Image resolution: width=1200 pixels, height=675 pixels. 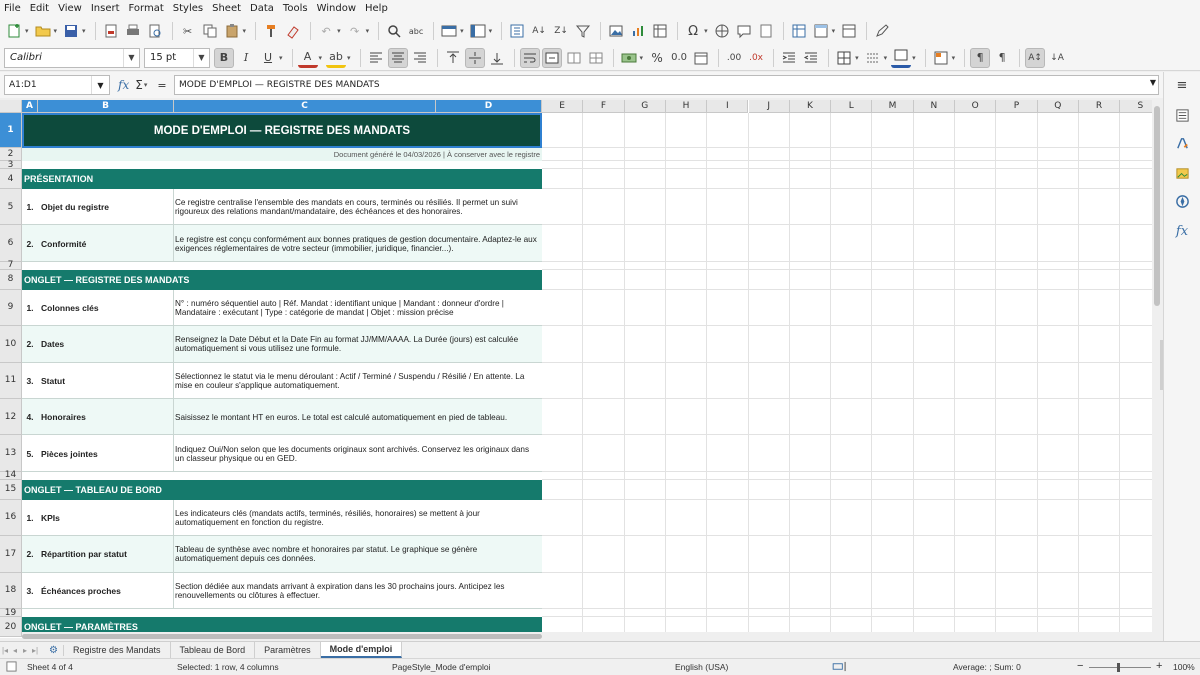 What do you see at coordinates (11, 518) in the screenshot?
I see `row-header-16: 16` at bounding box center [11, 518].